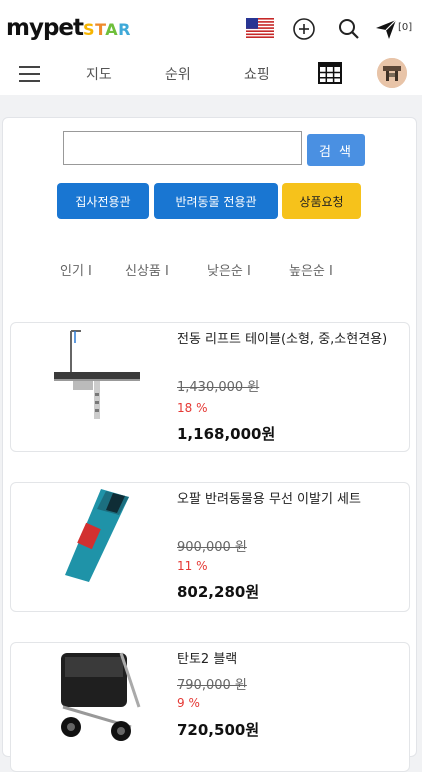 This screenshot has width=422, height=772. Describe the element at coordinates (304, 29) in the screenshot. I see `plus-circle-icon` at that location.